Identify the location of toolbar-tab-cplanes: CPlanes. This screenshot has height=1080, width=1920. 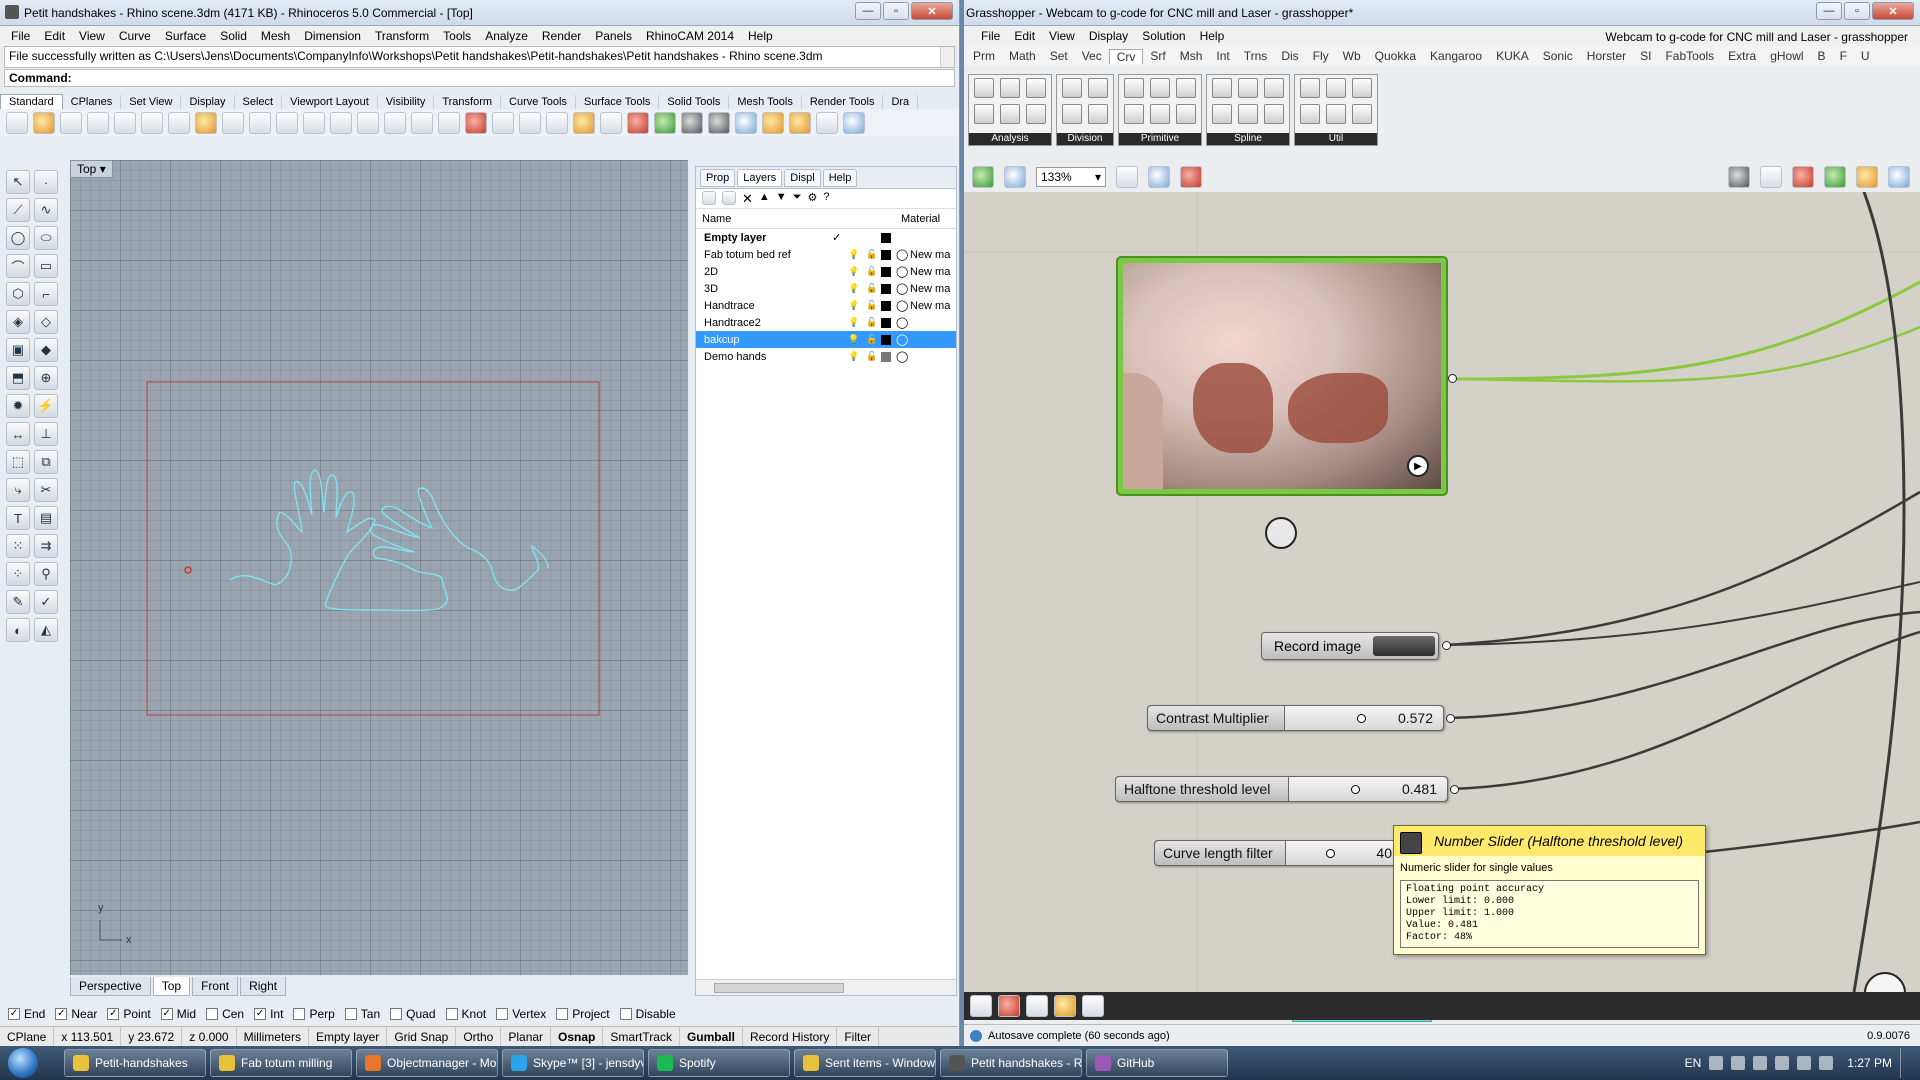
(92, 102).